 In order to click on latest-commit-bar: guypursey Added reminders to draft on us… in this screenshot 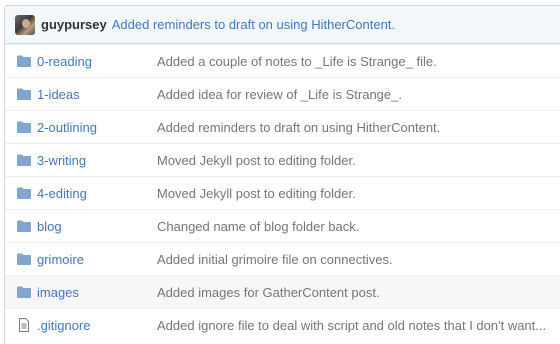, I will do `click(282, 25)`.